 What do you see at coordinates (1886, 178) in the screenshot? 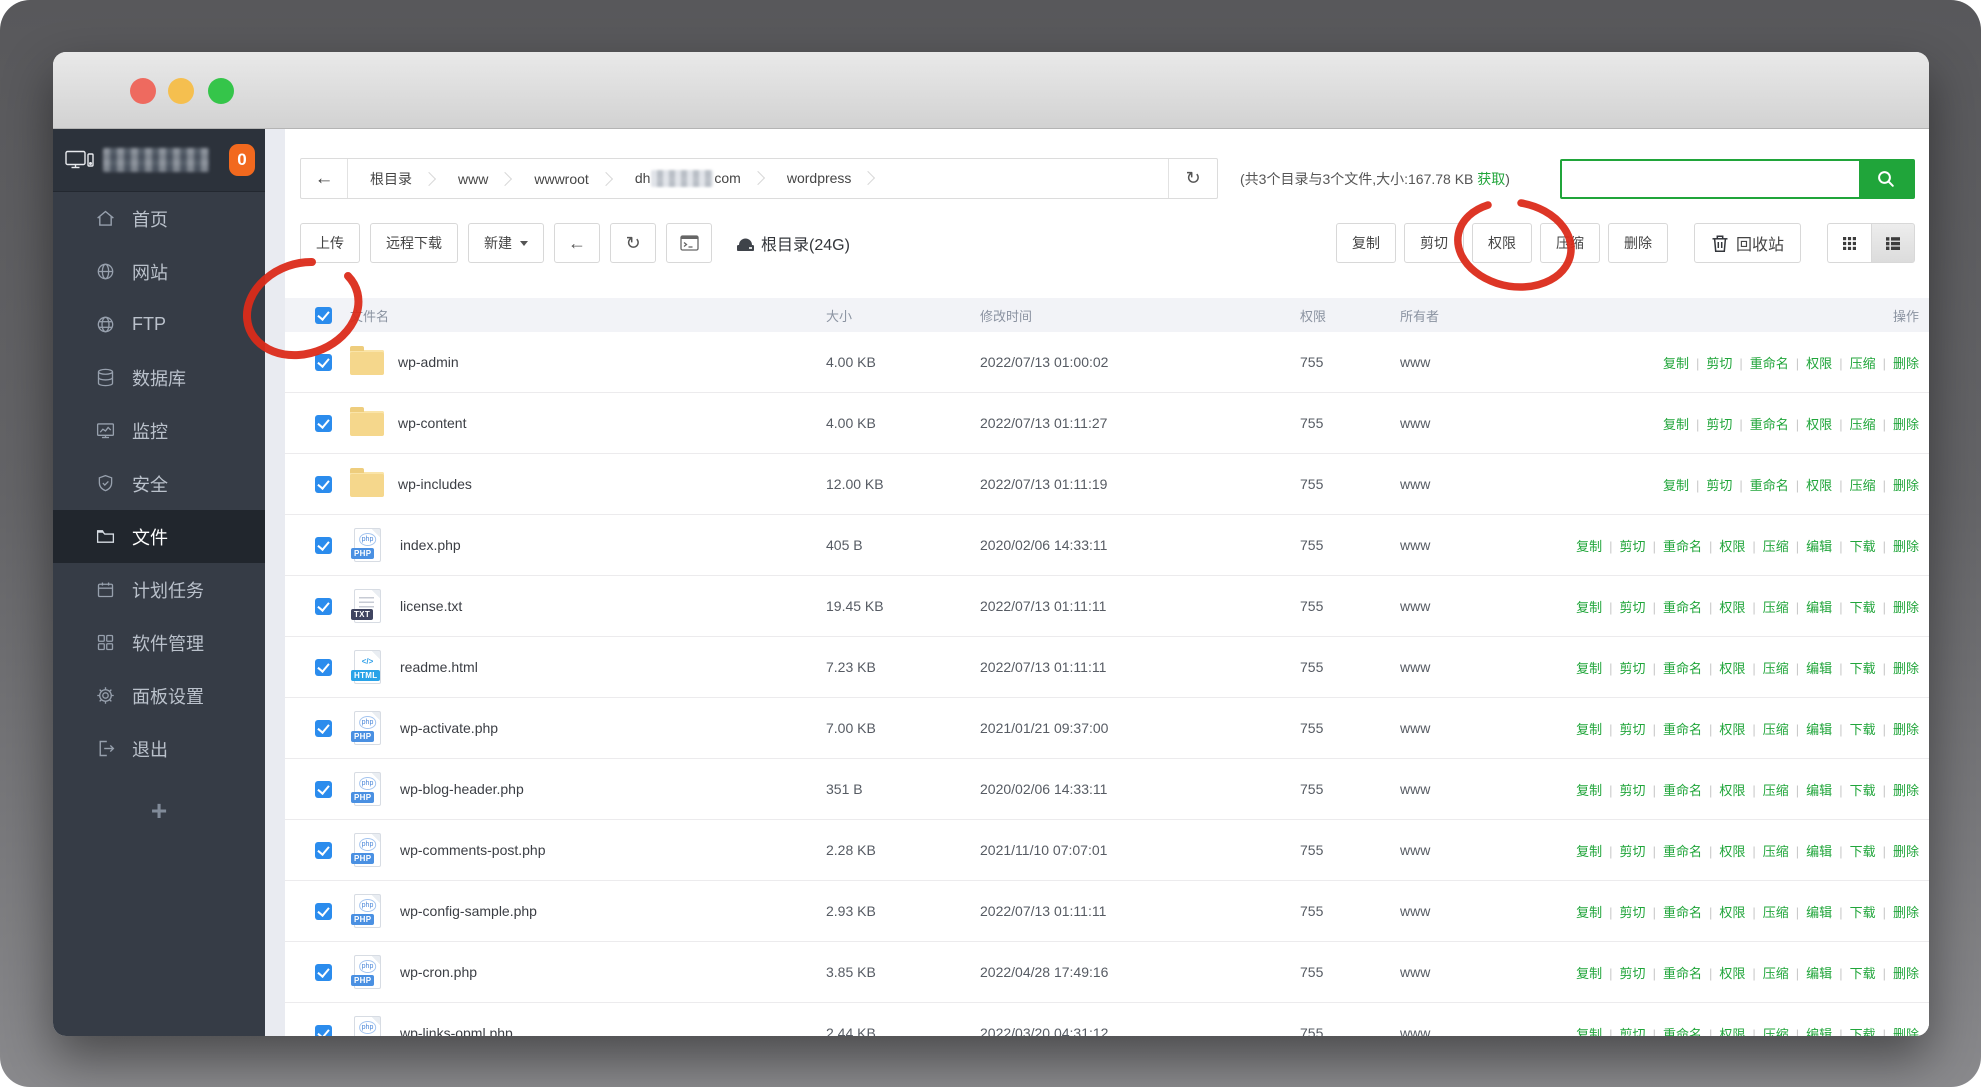
I see `search-button` at bounding box center [1886, 178].